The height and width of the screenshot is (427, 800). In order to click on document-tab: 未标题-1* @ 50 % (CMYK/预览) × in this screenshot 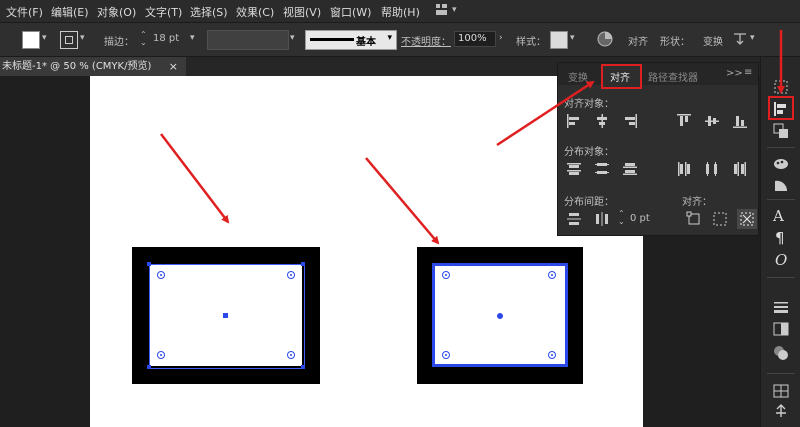, I will do `click(93, 66)`.